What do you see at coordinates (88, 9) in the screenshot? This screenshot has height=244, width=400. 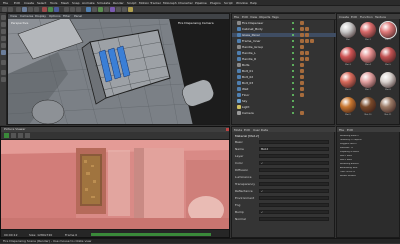 I see `cube-icon` at bounding box center [88, 9].